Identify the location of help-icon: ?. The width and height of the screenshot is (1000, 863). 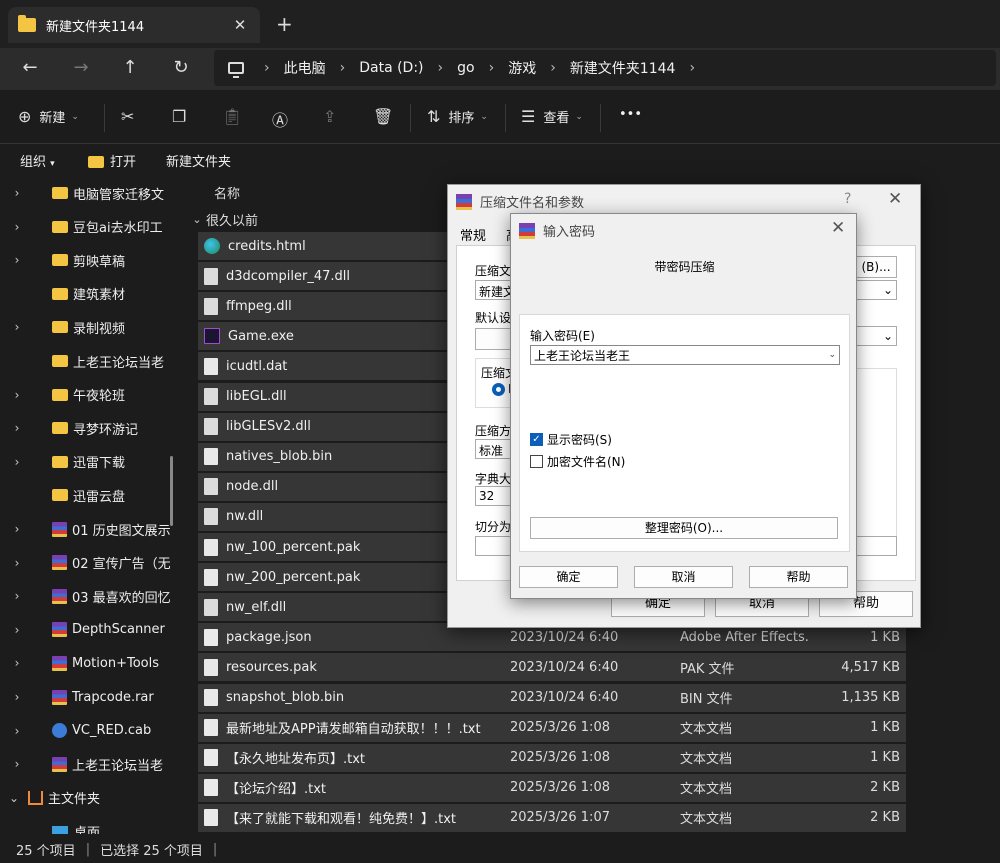
(847, 199).